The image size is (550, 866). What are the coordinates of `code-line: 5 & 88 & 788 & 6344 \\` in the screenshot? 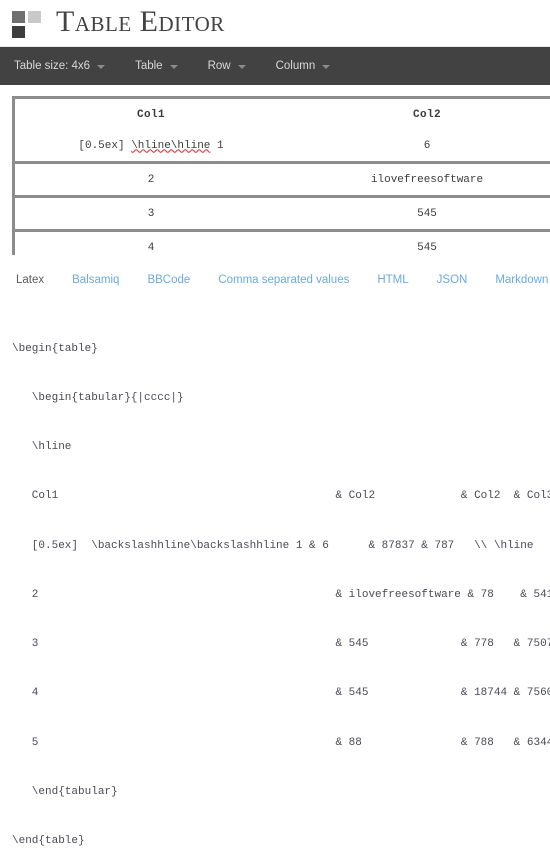 It's located at (281, 742).